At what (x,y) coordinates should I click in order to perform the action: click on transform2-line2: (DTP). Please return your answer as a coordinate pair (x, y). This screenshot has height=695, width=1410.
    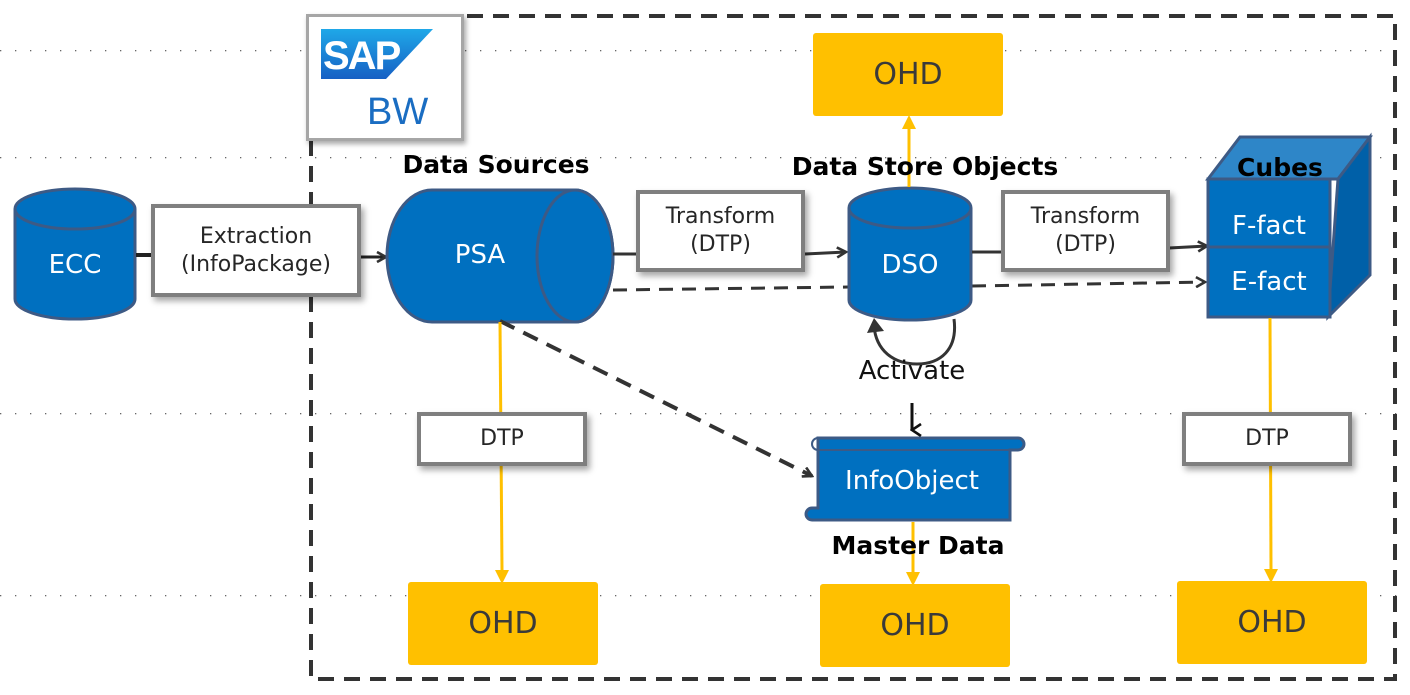
    Looking at the image, I should click on (1085, 244).